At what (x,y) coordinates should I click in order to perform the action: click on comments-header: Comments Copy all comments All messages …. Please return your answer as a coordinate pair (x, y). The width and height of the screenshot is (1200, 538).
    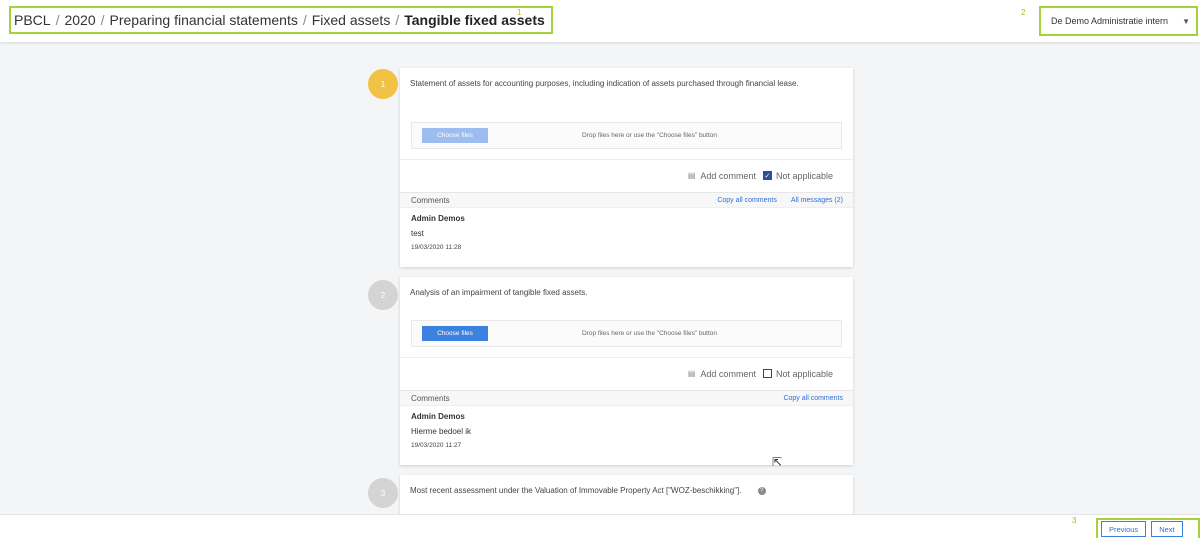
    Looking at the image, I should click on (626, 200).